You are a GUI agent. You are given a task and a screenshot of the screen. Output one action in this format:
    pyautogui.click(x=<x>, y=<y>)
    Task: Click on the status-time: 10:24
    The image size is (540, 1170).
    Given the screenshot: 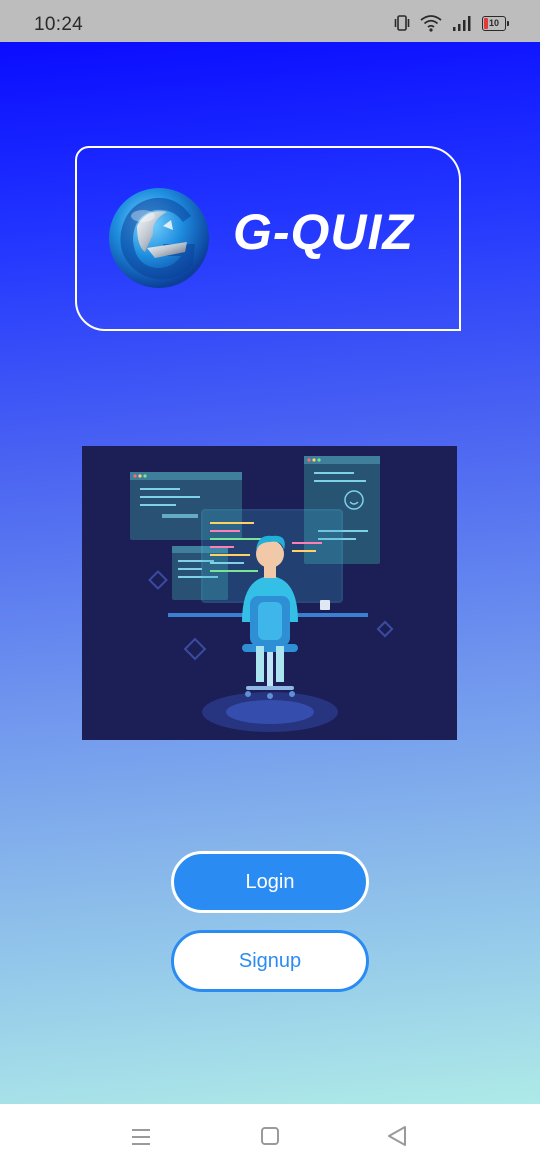 What is the action you would take?
    pyautogui.click(x=59, y=24)
    